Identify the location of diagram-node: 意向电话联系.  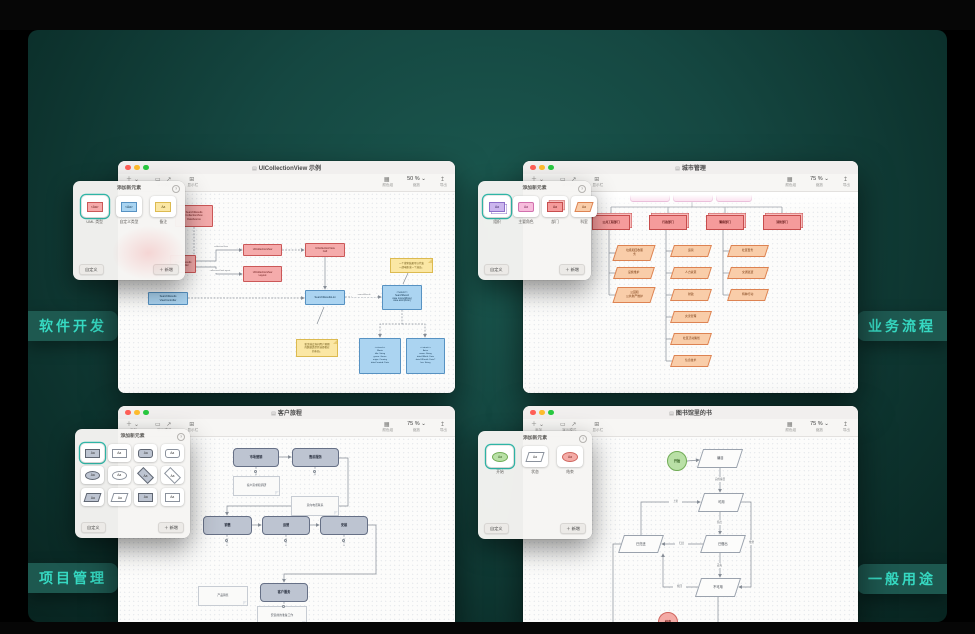
(315, 506).